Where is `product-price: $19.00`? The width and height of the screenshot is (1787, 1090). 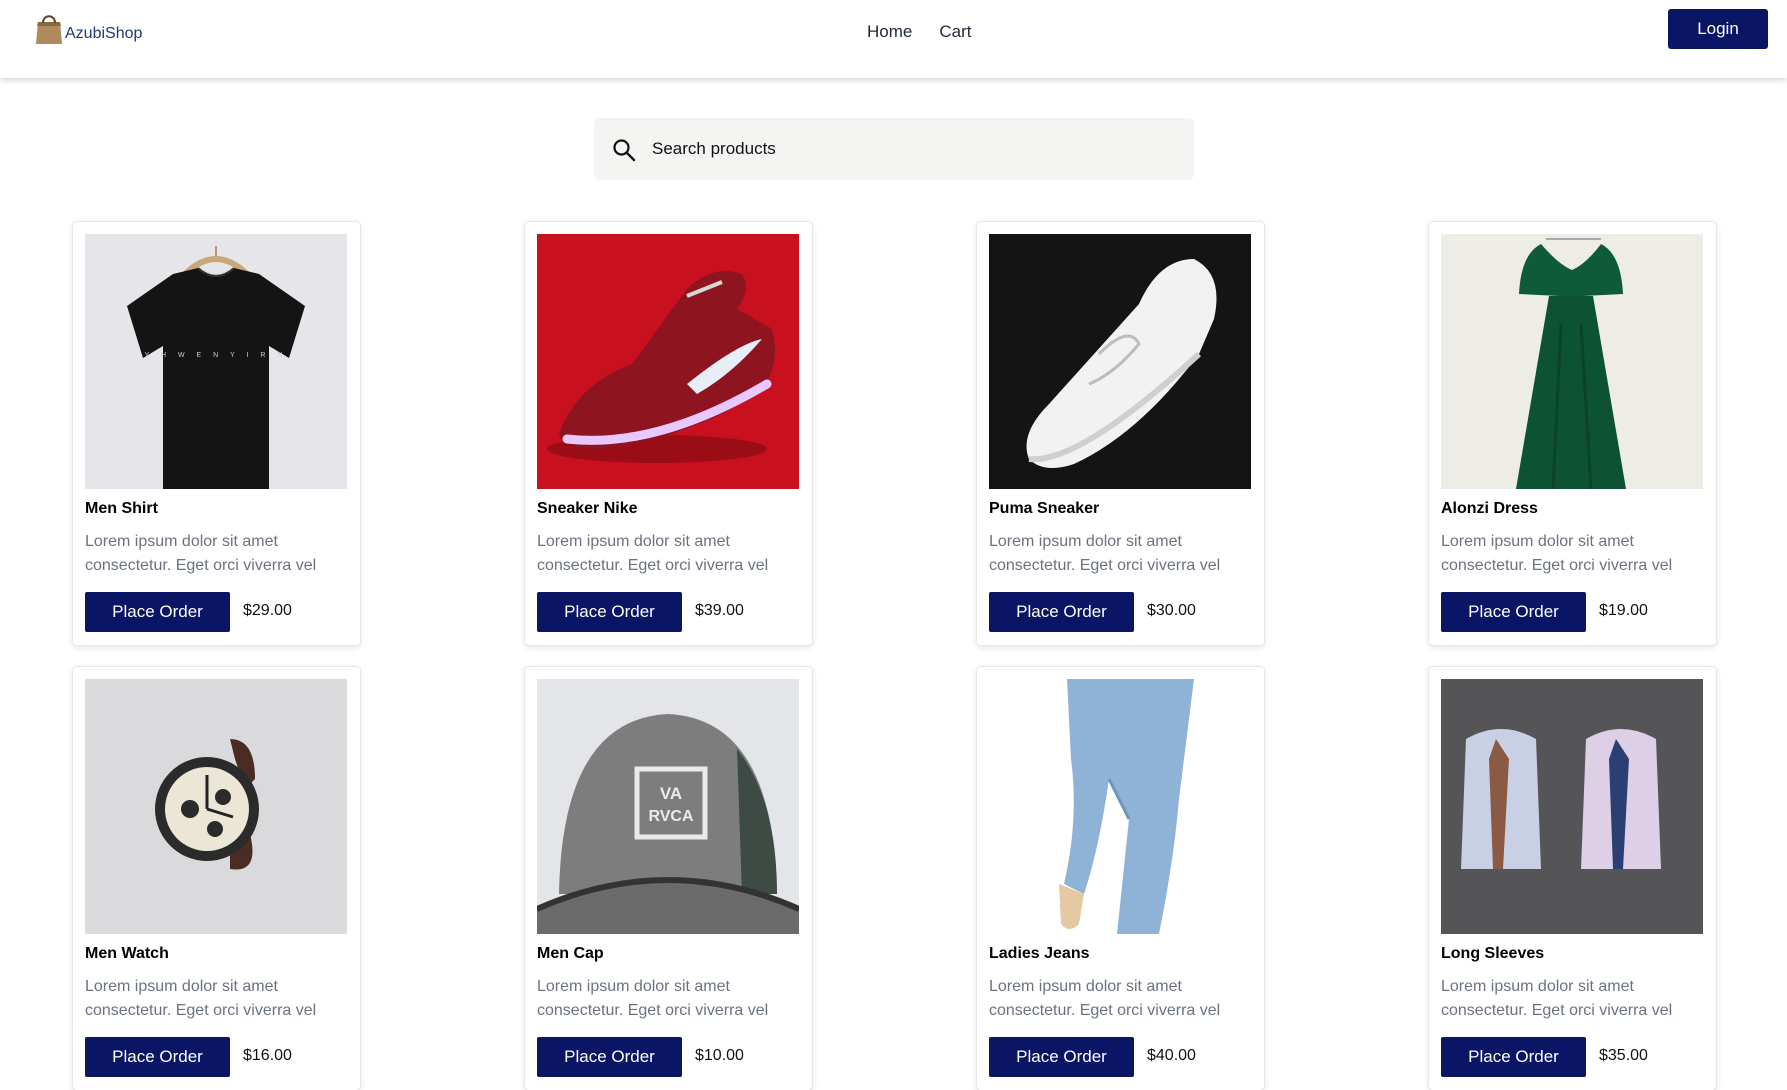
product-price: $19.00 is located at coordinates (1623, 610).